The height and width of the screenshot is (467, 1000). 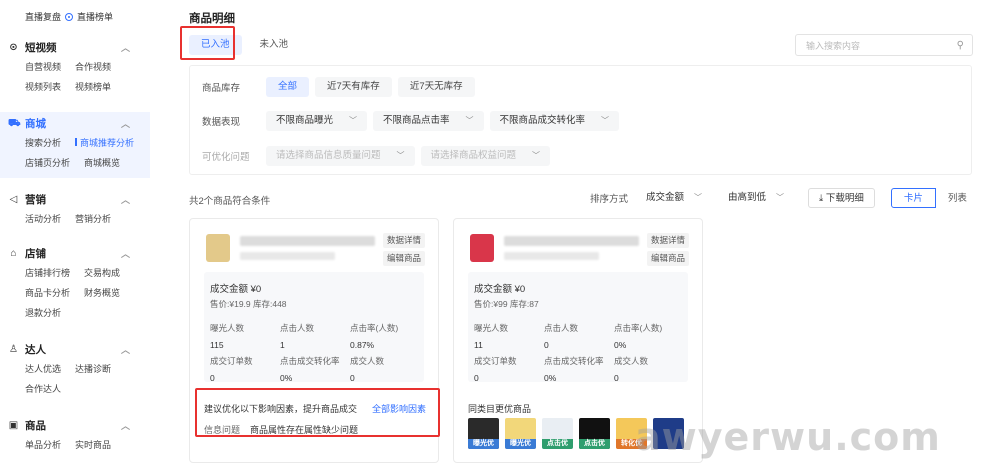 What do you see at coordinates (43, 444) in the screenshot?
I see `sidebar-item: 单品分析` at bounding box center [43, 444].